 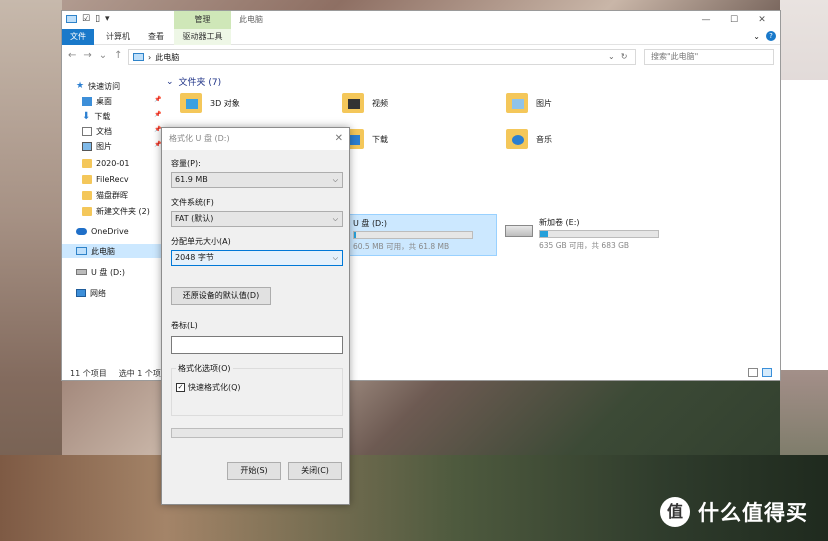 What do you see at coordinates (186, 163) in the screenshot?
I see `capacity-label: 容量(P):` at bounding box center [186, 163].